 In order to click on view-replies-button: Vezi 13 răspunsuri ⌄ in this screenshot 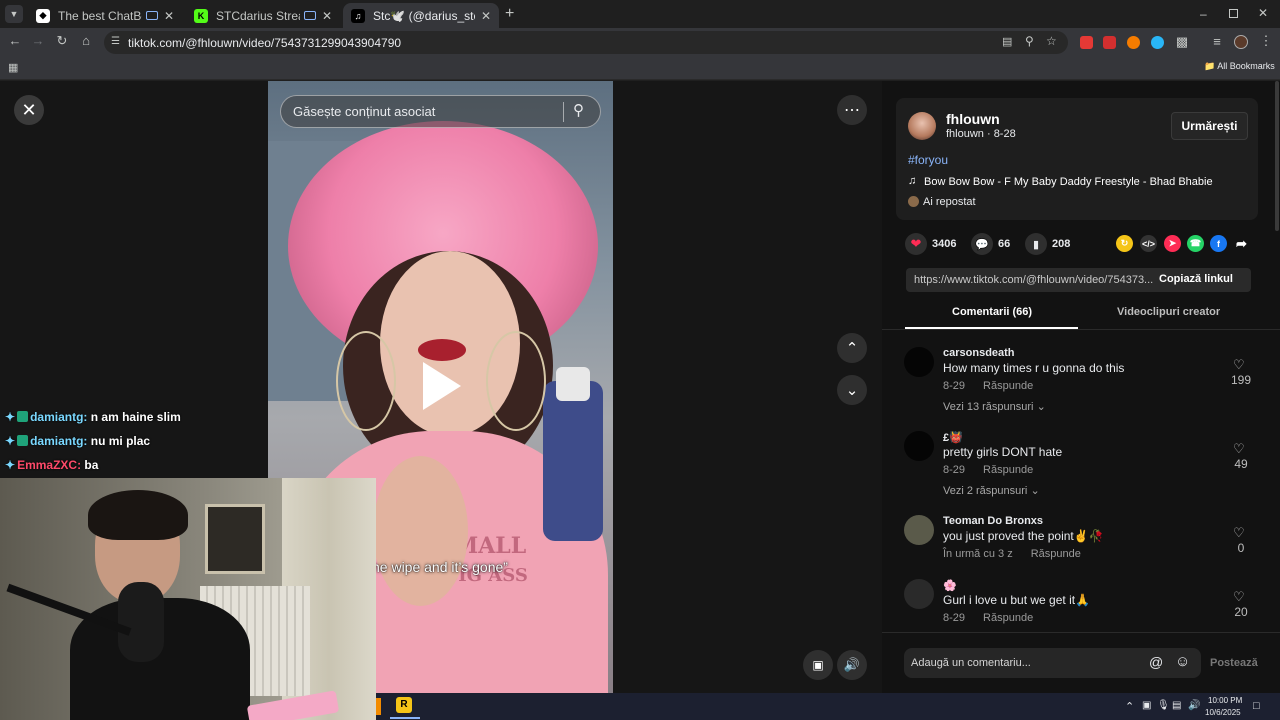, I will do `click(994, 406)`.